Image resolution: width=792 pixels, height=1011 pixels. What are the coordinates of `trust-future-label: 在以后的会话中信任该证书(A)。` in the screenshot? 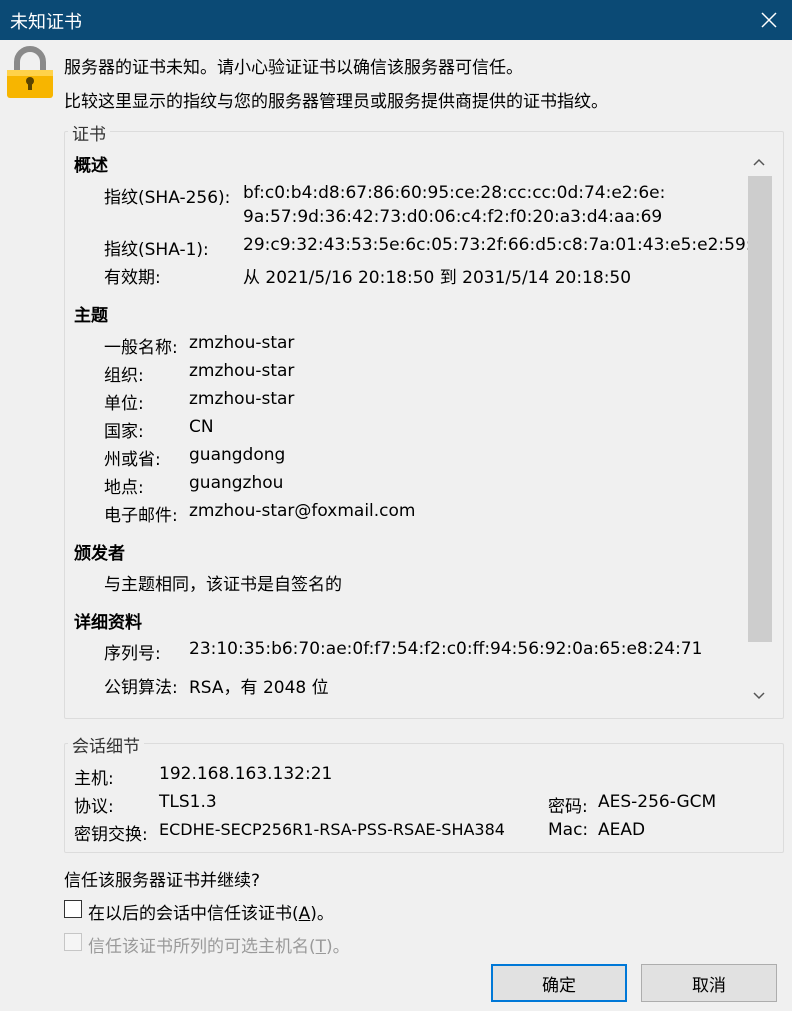 It's located at (211, 911).